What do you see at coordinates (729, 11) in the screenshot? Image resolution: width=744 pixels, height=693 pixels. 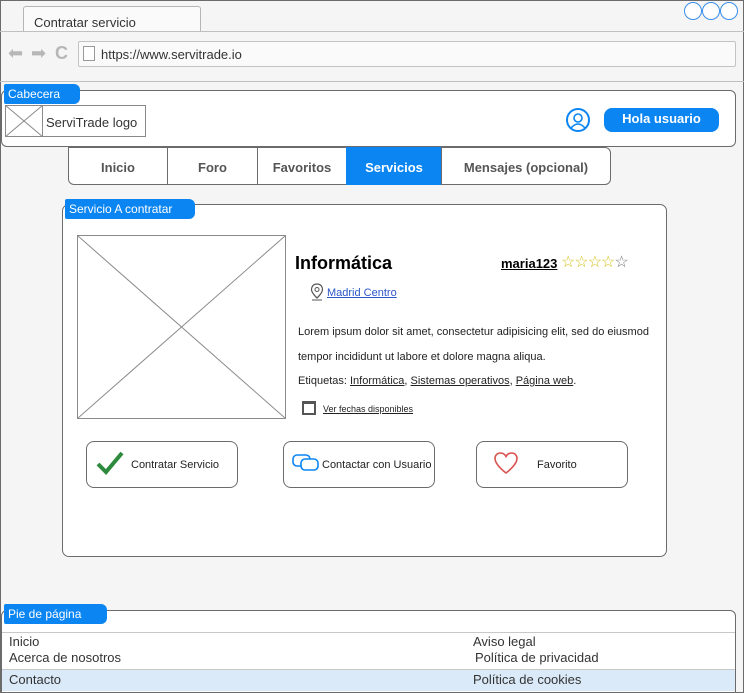 I see `window-close-icon` at bounding box center [729, 11].